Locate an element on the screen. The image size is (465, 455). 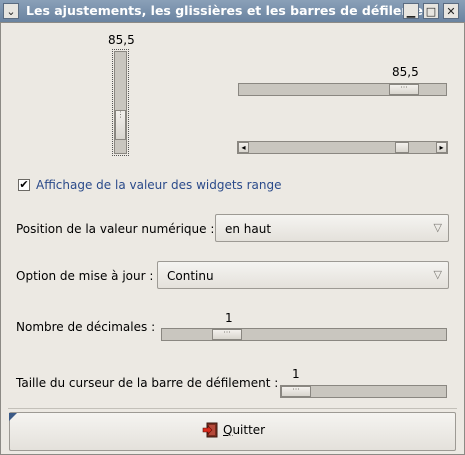
close-button: ✕ is located at coordinates (451, 11).